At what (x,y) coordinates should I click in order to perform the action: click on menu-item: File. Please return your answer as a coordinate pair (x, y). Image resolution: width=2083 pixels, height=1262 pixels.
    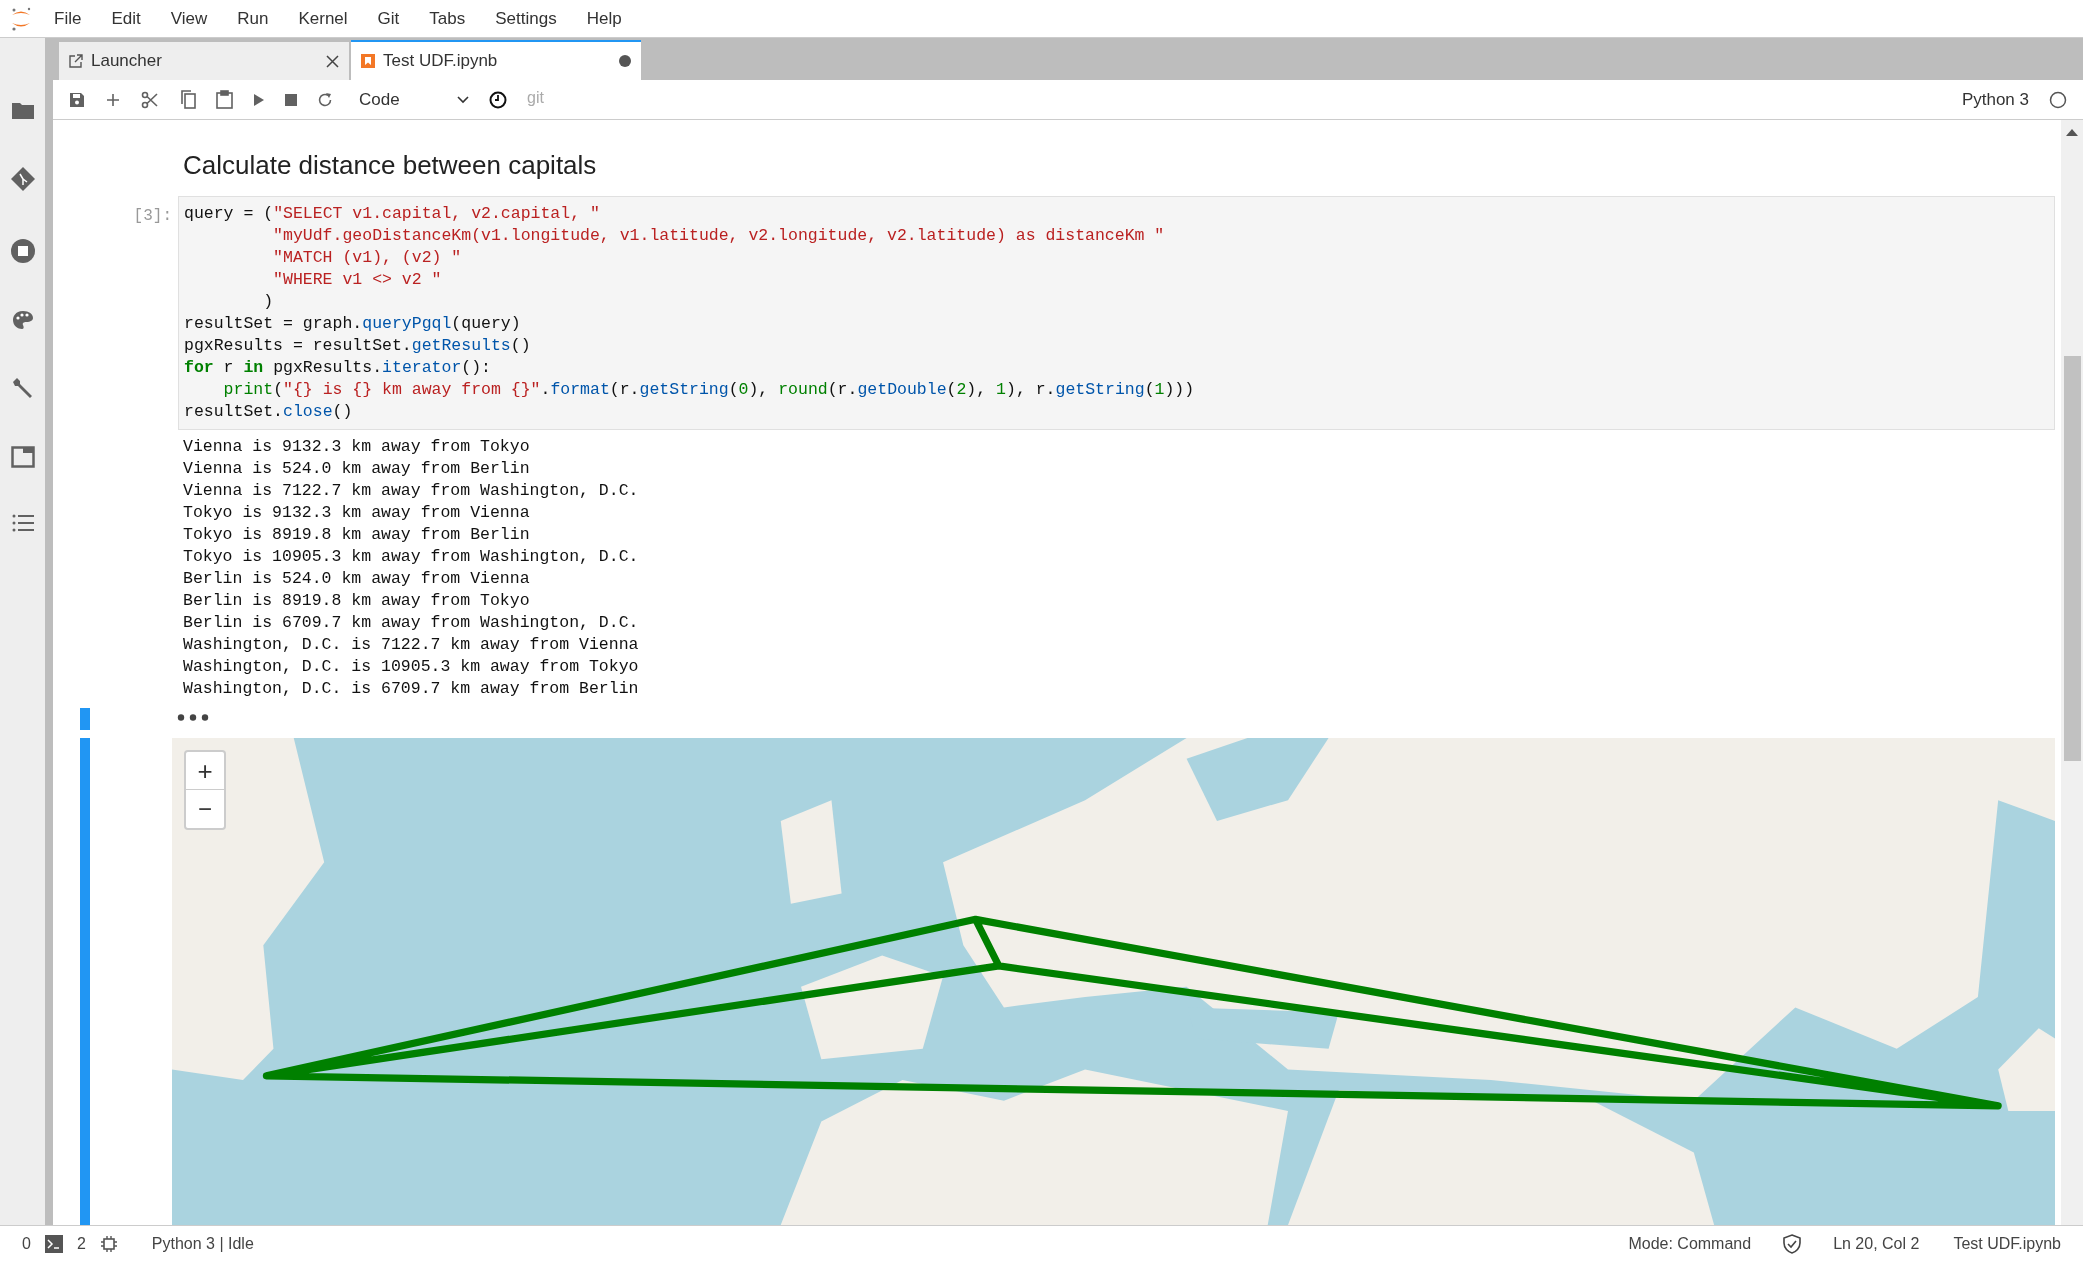
    Looking at the image, I should click on (68, 18).